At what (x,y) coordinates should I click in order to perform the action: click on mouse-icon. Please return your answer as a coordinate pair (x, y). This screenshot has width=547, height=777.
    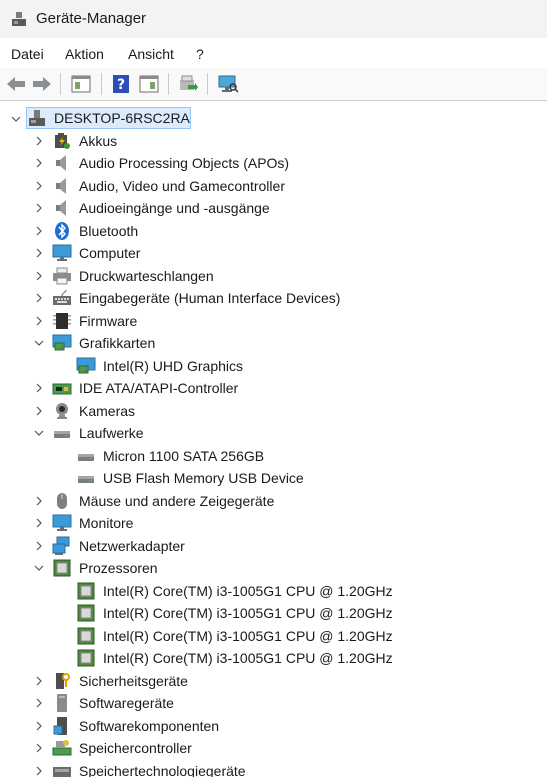
    Looking at the image, I should click on (62, 501).